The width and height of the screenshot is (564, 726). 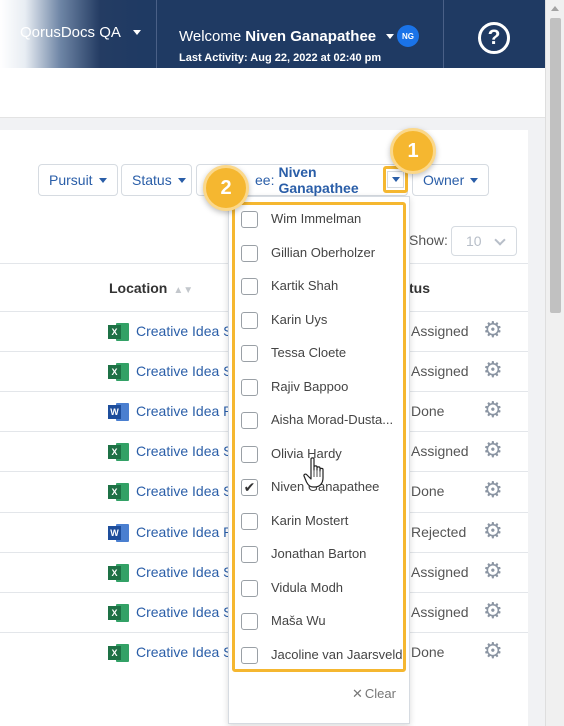 What do you see at coordinates (555, 165) in the screenshot?
I see `scroll-thumb` at bounding box center [555, 165].